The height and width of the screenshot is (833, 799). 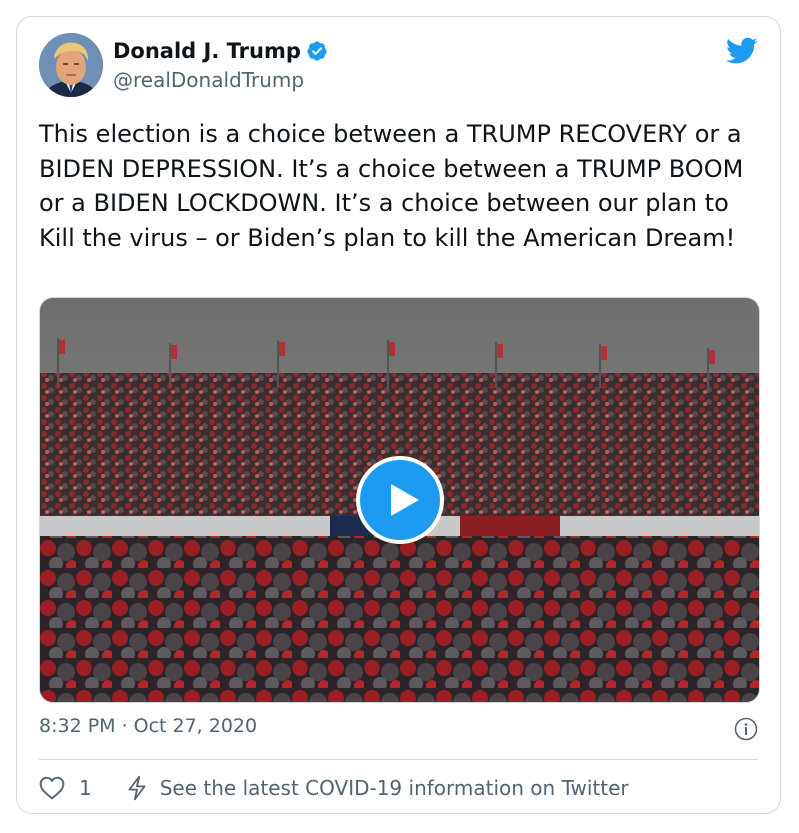 I want to click on play-button, so click(x=399, y=500).